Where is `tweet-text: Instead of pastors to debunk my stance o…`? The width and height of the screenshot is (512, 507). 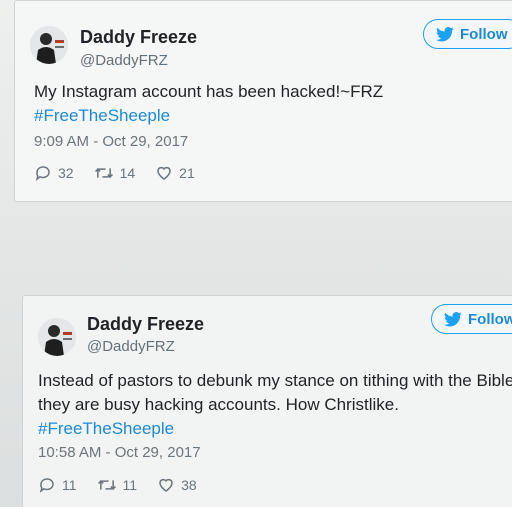
tweet-text: Instead of pastors to debunk my stance o… is located at coordinates (275, 405).